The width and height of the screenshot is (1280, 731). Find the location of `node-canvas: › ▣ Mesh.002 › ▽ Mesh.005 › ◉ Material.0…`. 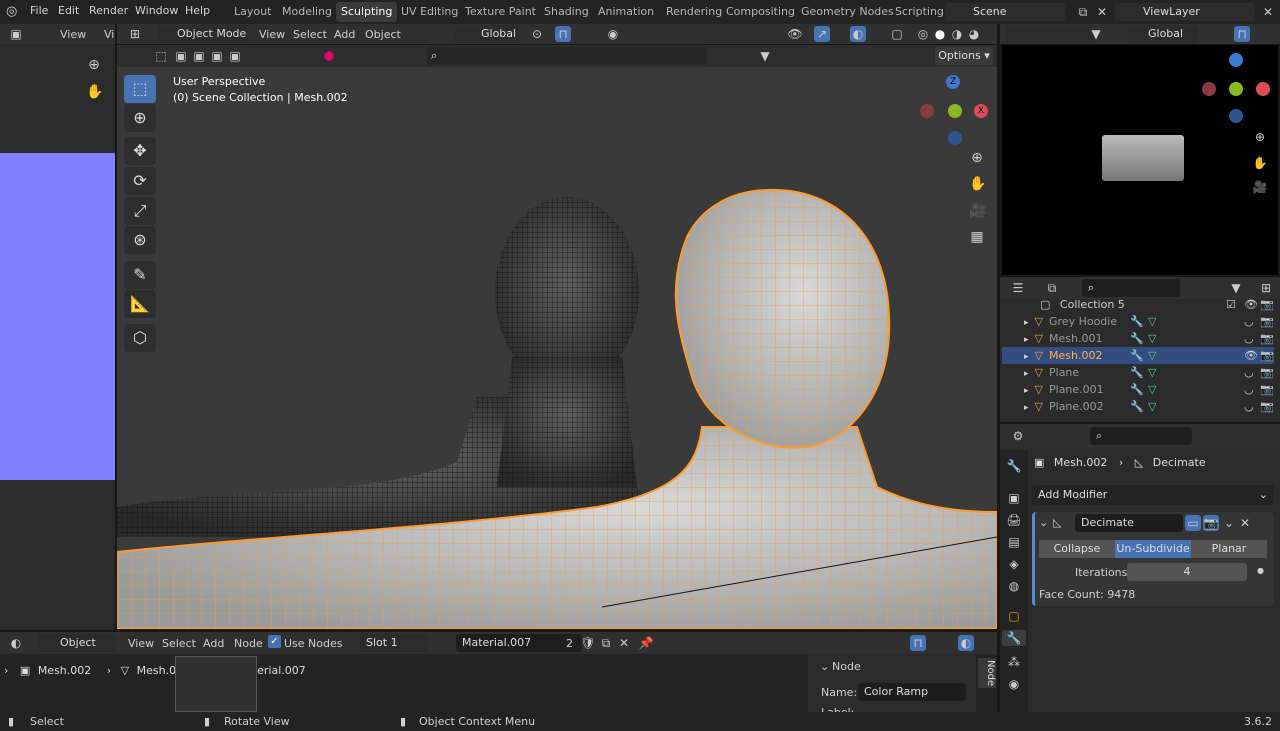

node-canvas: › ▣ Mesh.002 › ▽ Mesh.005 › ◉ Material.0… is located at coordinates (498, 686).